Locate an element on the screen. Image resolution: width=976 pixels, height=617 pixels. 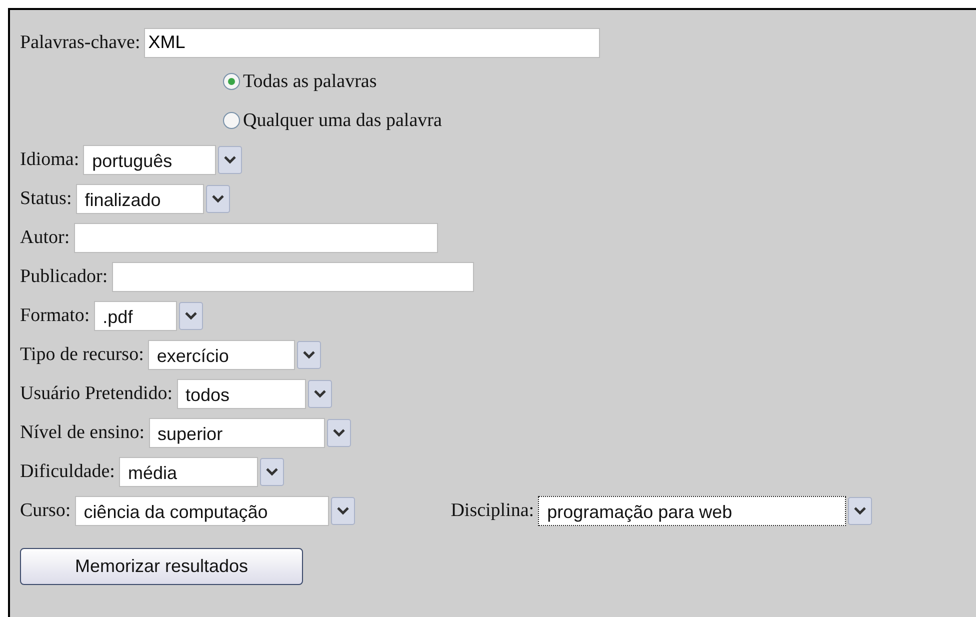
field-label: Status: is located at coordinates (46, 199).